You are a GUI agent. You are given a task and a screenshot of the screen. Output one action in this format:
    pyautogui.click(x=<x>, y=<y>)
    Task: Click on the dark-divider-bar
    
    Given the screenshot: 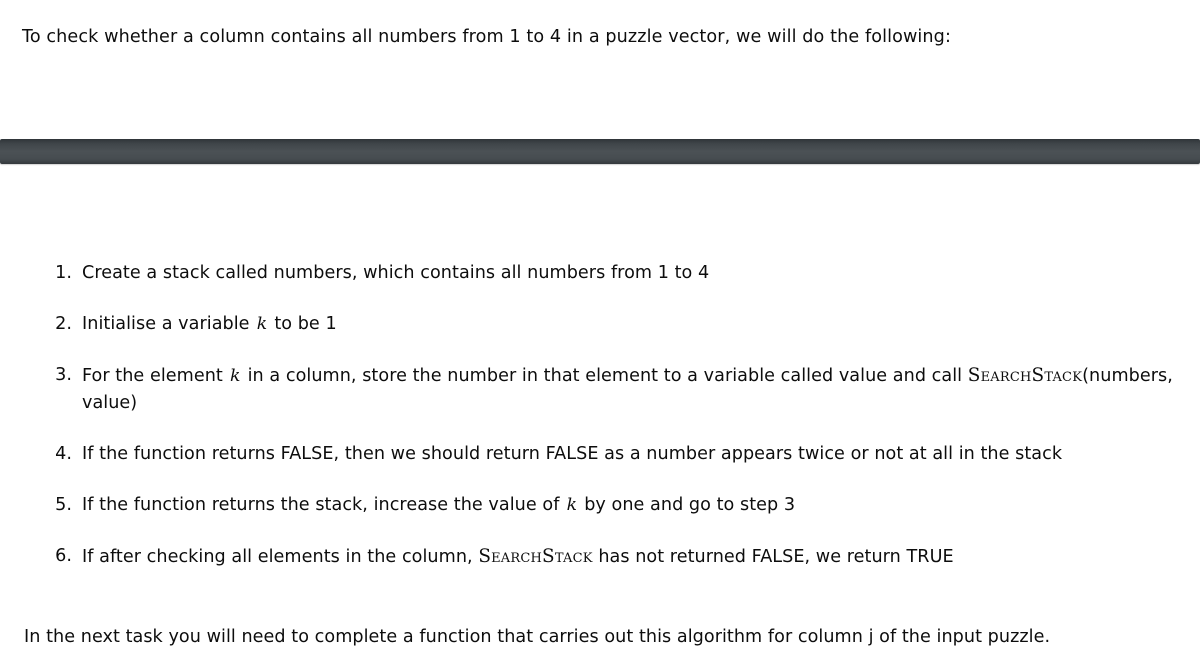 What is the action you would take?
    pyautogui.click(x=600, y=151)
    